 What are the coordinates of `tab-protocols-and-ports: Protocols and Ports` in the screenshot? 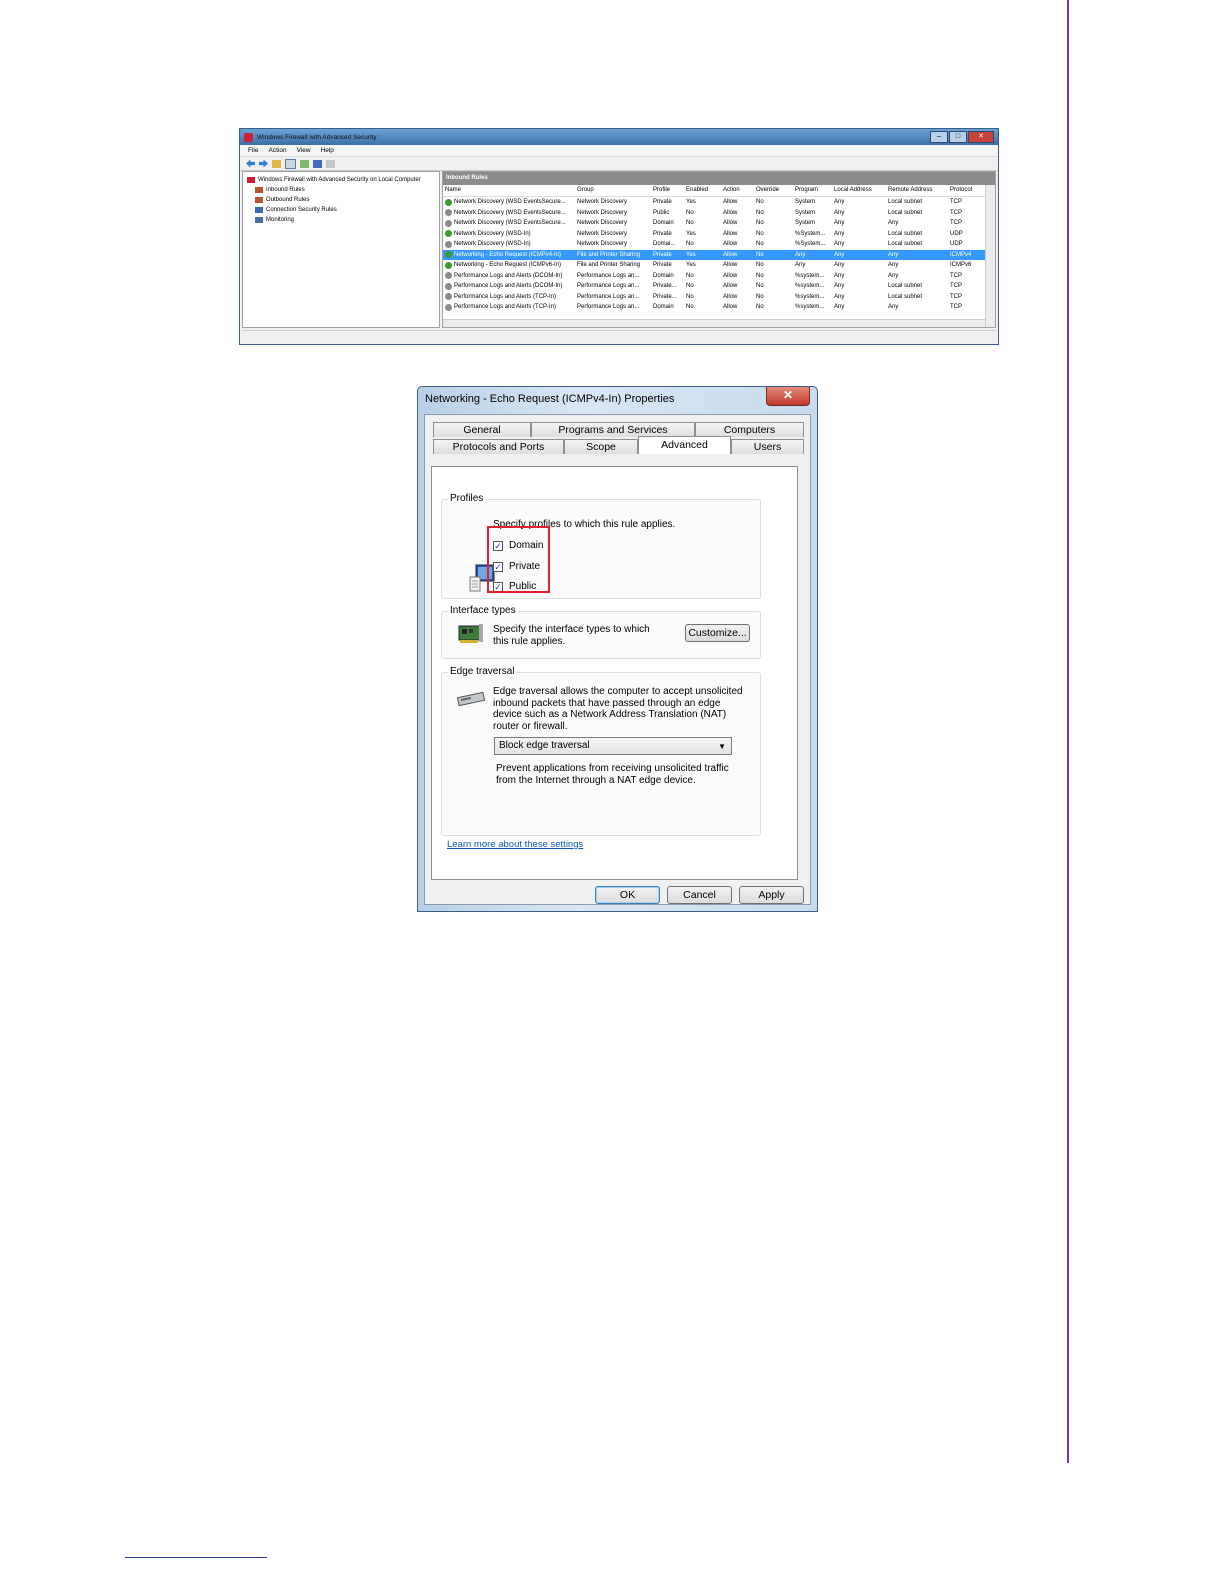 It's located at (498, 446).